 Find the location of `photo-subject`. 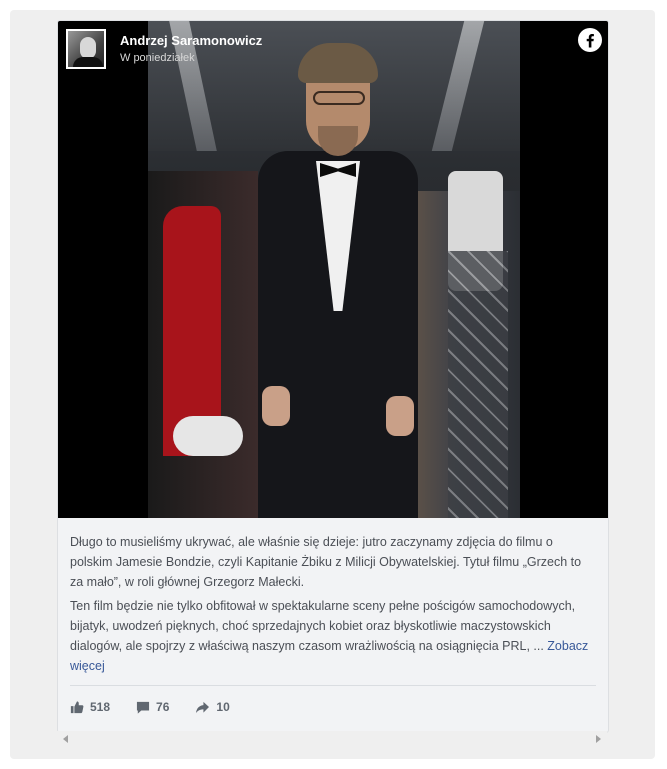

photo-subject is located at coordinates (338, 280).